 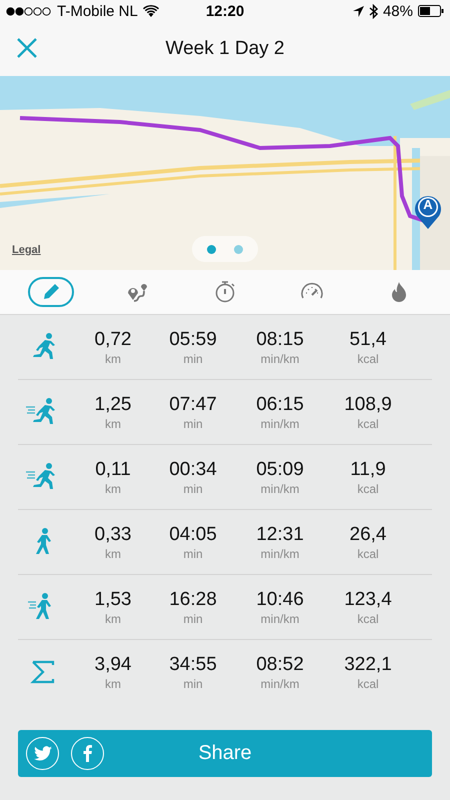 I want to click on twitter-button, so click(x=42, y=753).